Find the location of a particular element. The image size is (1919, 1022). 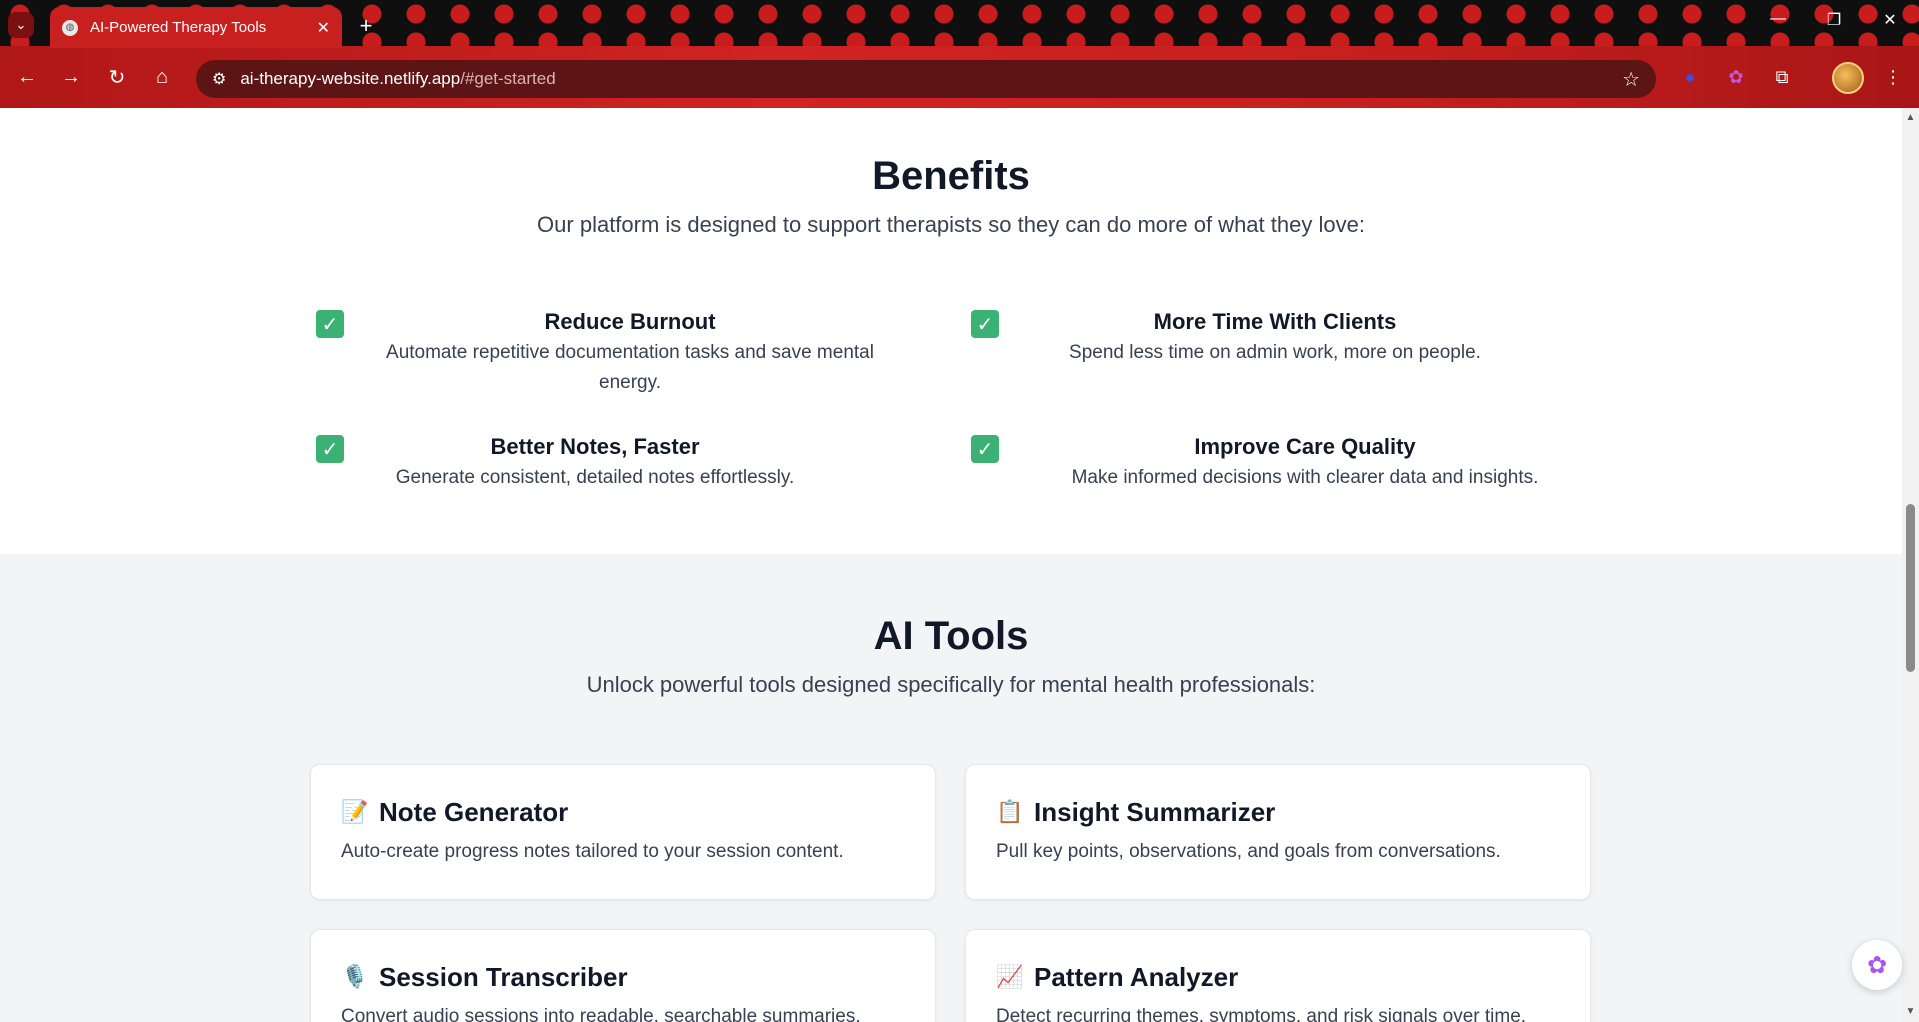

scroll-down-icon: ▼ is located at coordinates (1910, 1011).